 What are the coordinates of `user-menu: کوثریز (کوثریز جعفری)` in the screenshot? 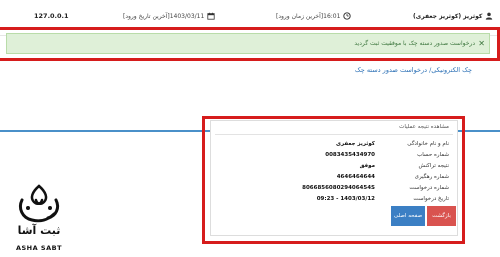 It's located at (453, 16).